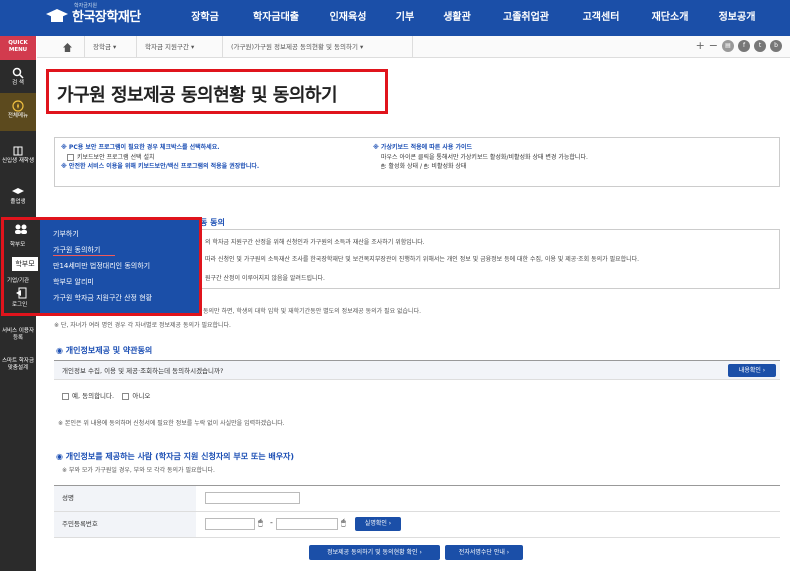  Describe the element at coordinates (18, 280) in the screenshot. I see `sidebar-company: 기업/기관` at that location.